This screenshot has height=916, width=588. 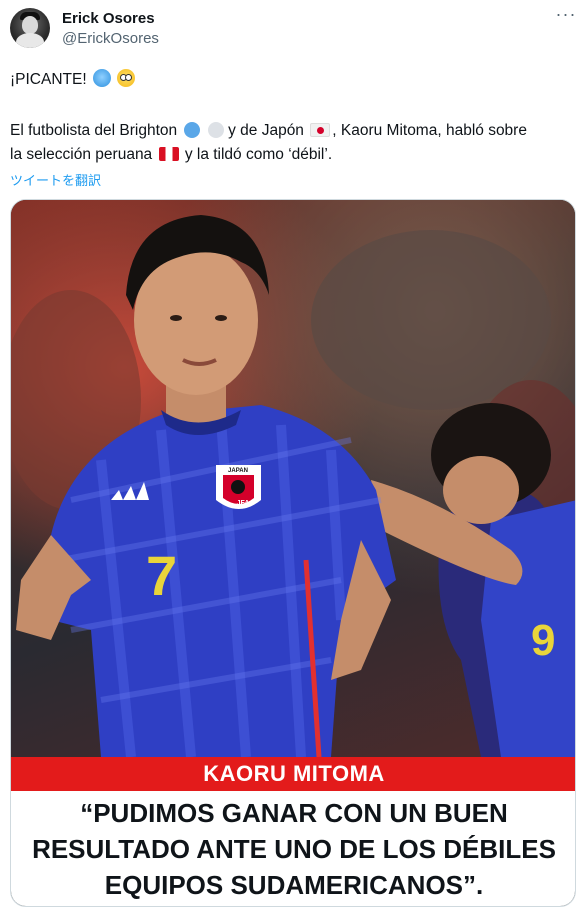 I want to click on author-avatar, so click(x=30, y=28).